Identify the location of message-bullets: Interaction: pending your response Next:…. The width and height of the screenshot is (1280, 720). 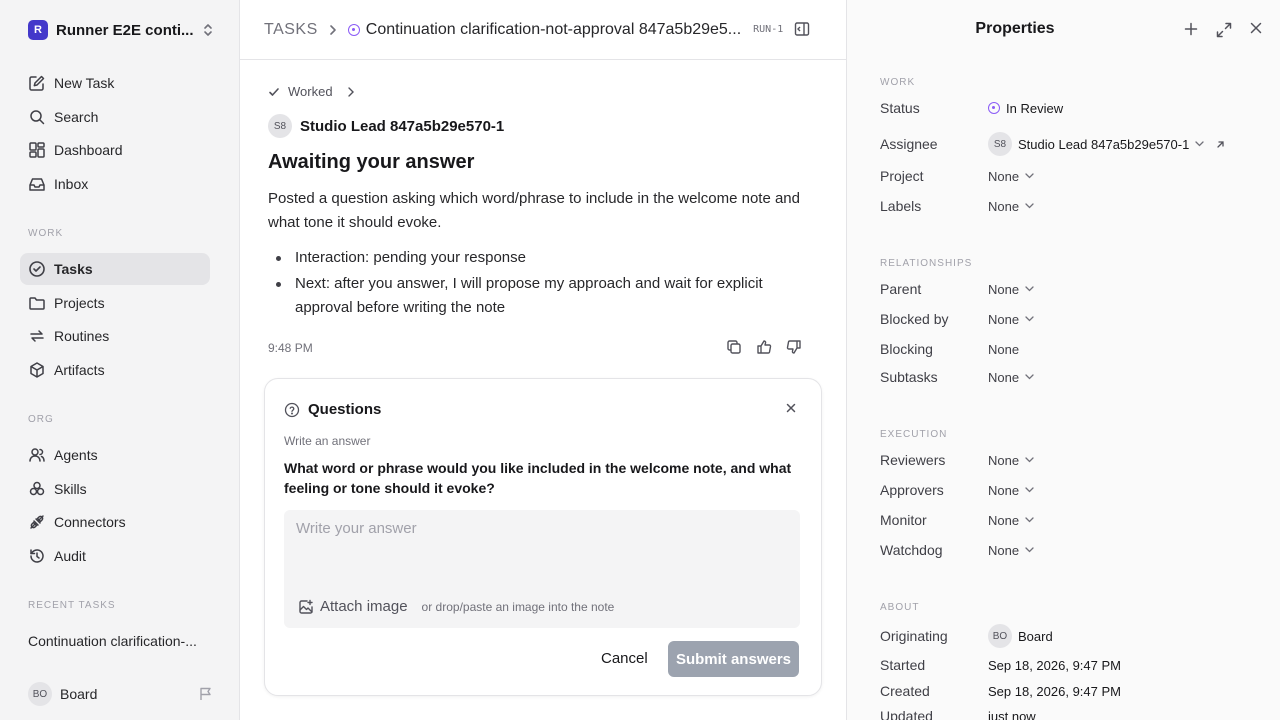
(540, 284).